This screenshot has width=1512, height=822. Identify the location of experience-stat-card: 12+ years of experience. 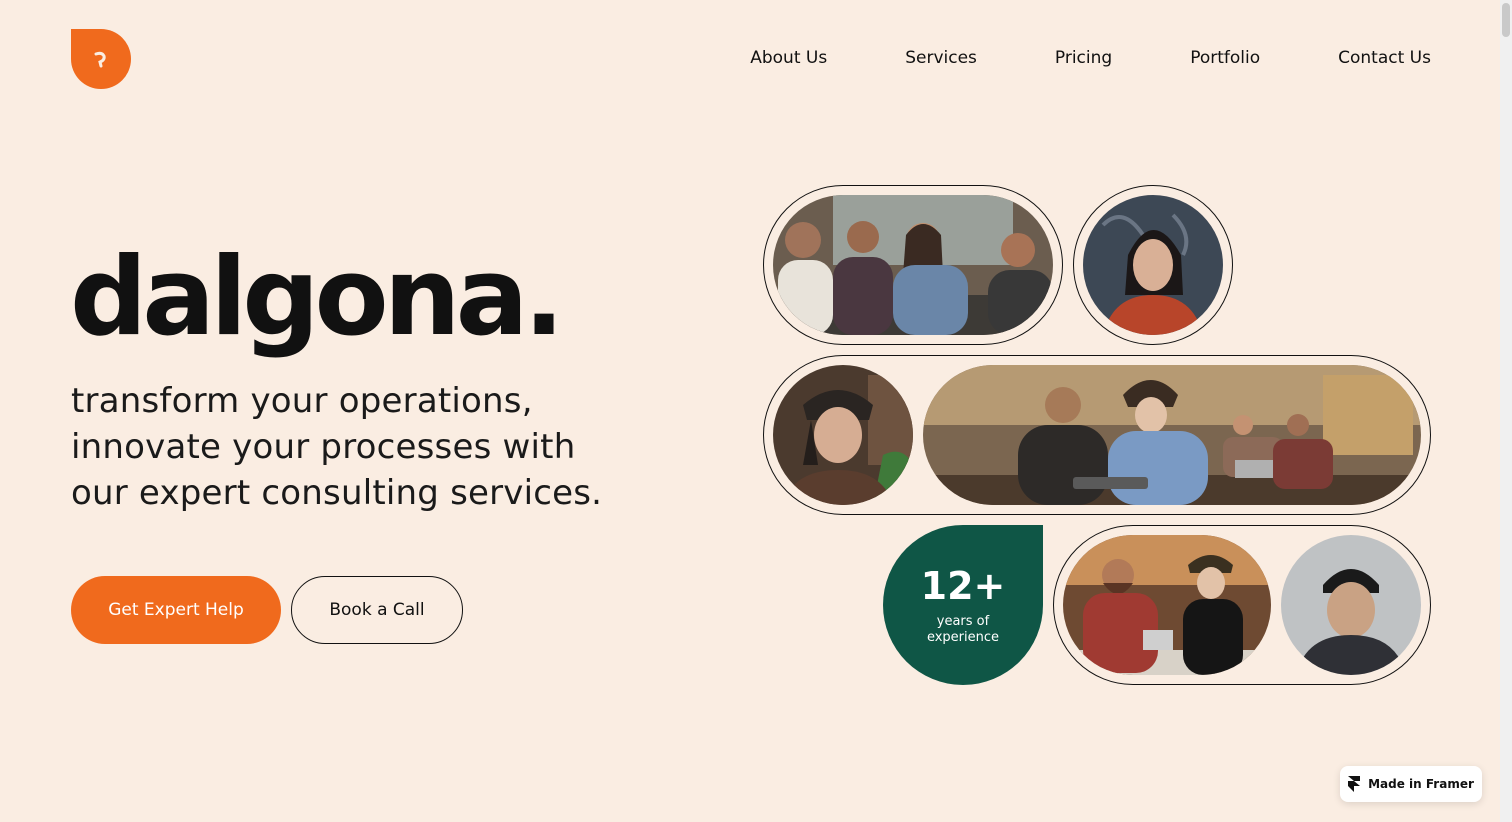
(963, 605).